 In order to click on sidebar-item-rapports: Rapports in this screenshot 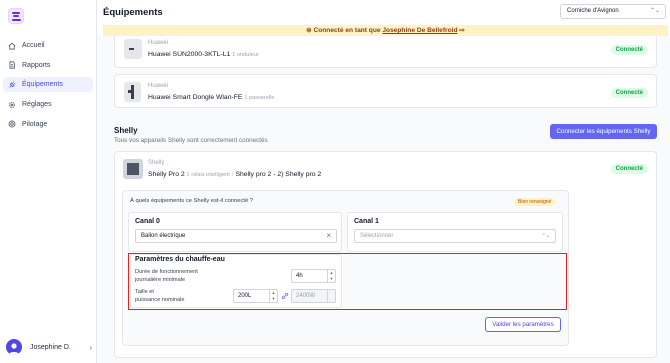, I will do `click(48, 65)`.